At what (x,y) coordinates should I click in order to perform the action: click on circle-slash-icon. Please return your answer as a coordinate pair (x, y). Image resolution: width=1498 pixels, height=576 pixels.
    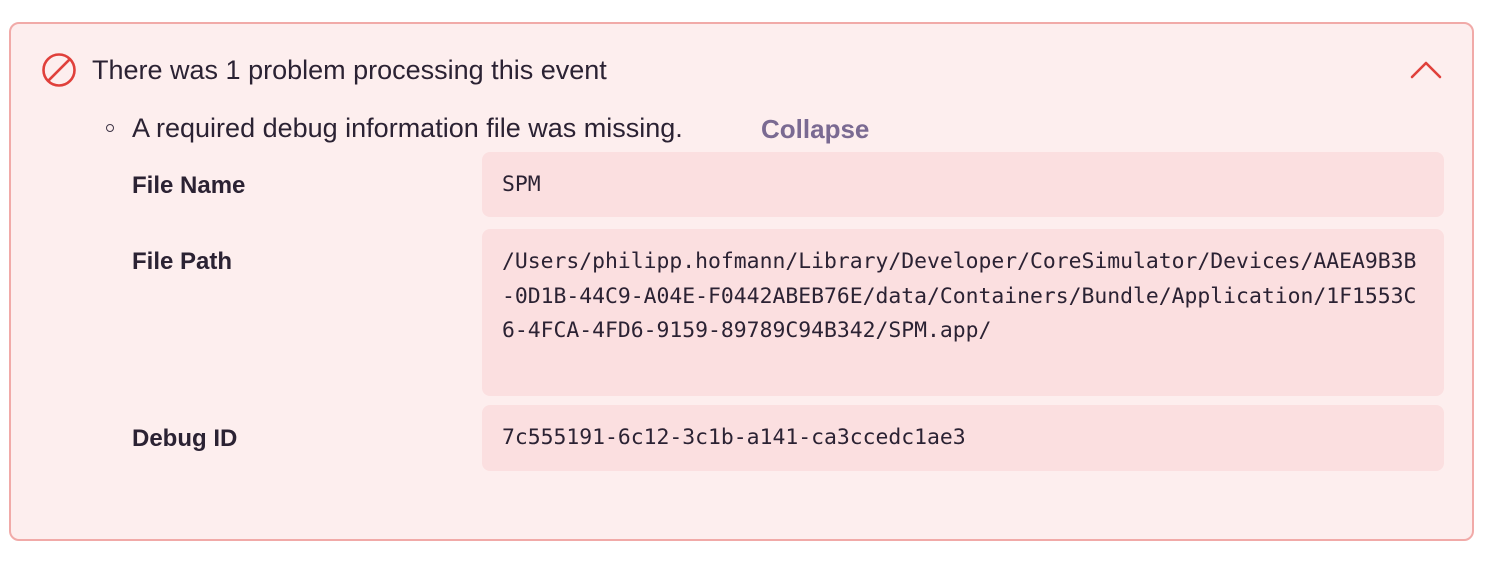
    Looking at the image, I should click on (59, 70).